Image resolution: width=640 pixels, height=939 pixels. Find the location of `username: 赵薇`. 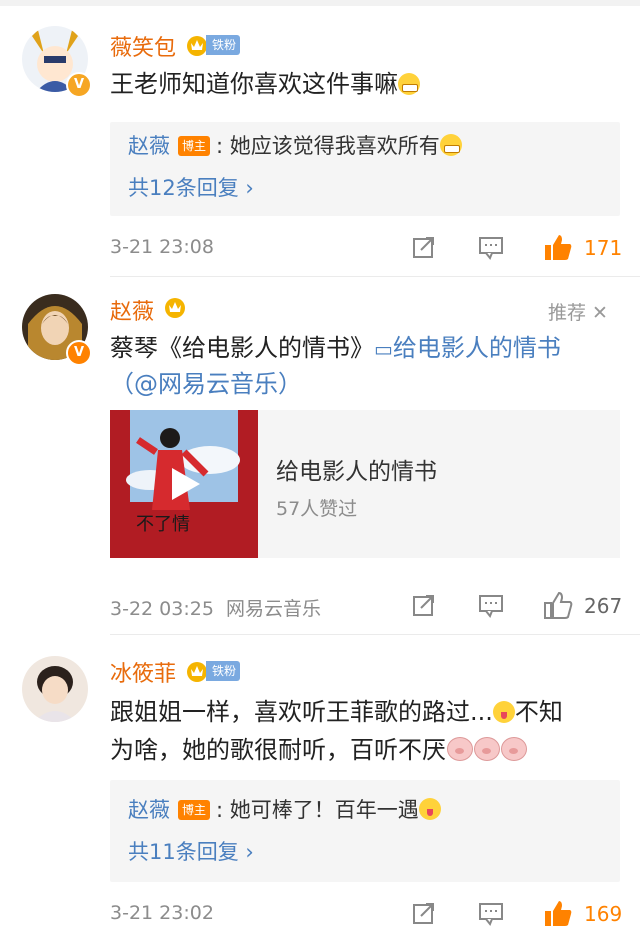

username: 赵薇 is located at coordinates (132, 310).